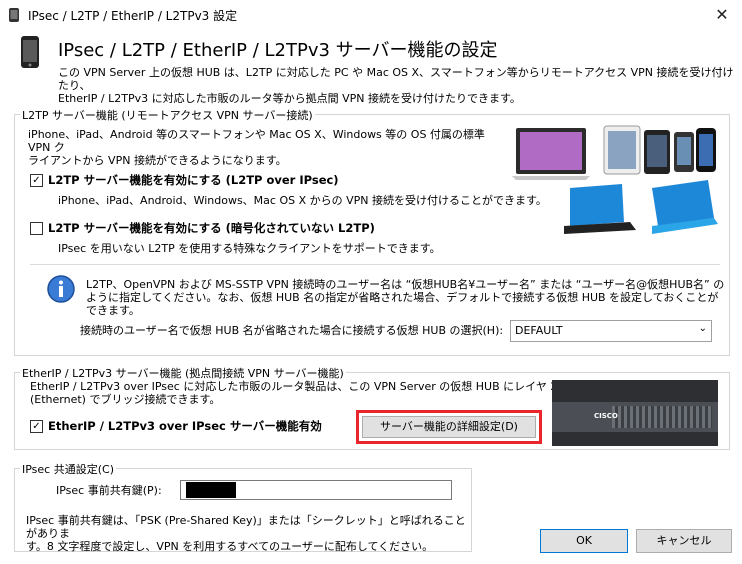 This screenshot has height=564, width=742. What do you see at coordinates (14, 15) in the screenshot?
I see `phone-app-icon` at bounding box center [14, 15].